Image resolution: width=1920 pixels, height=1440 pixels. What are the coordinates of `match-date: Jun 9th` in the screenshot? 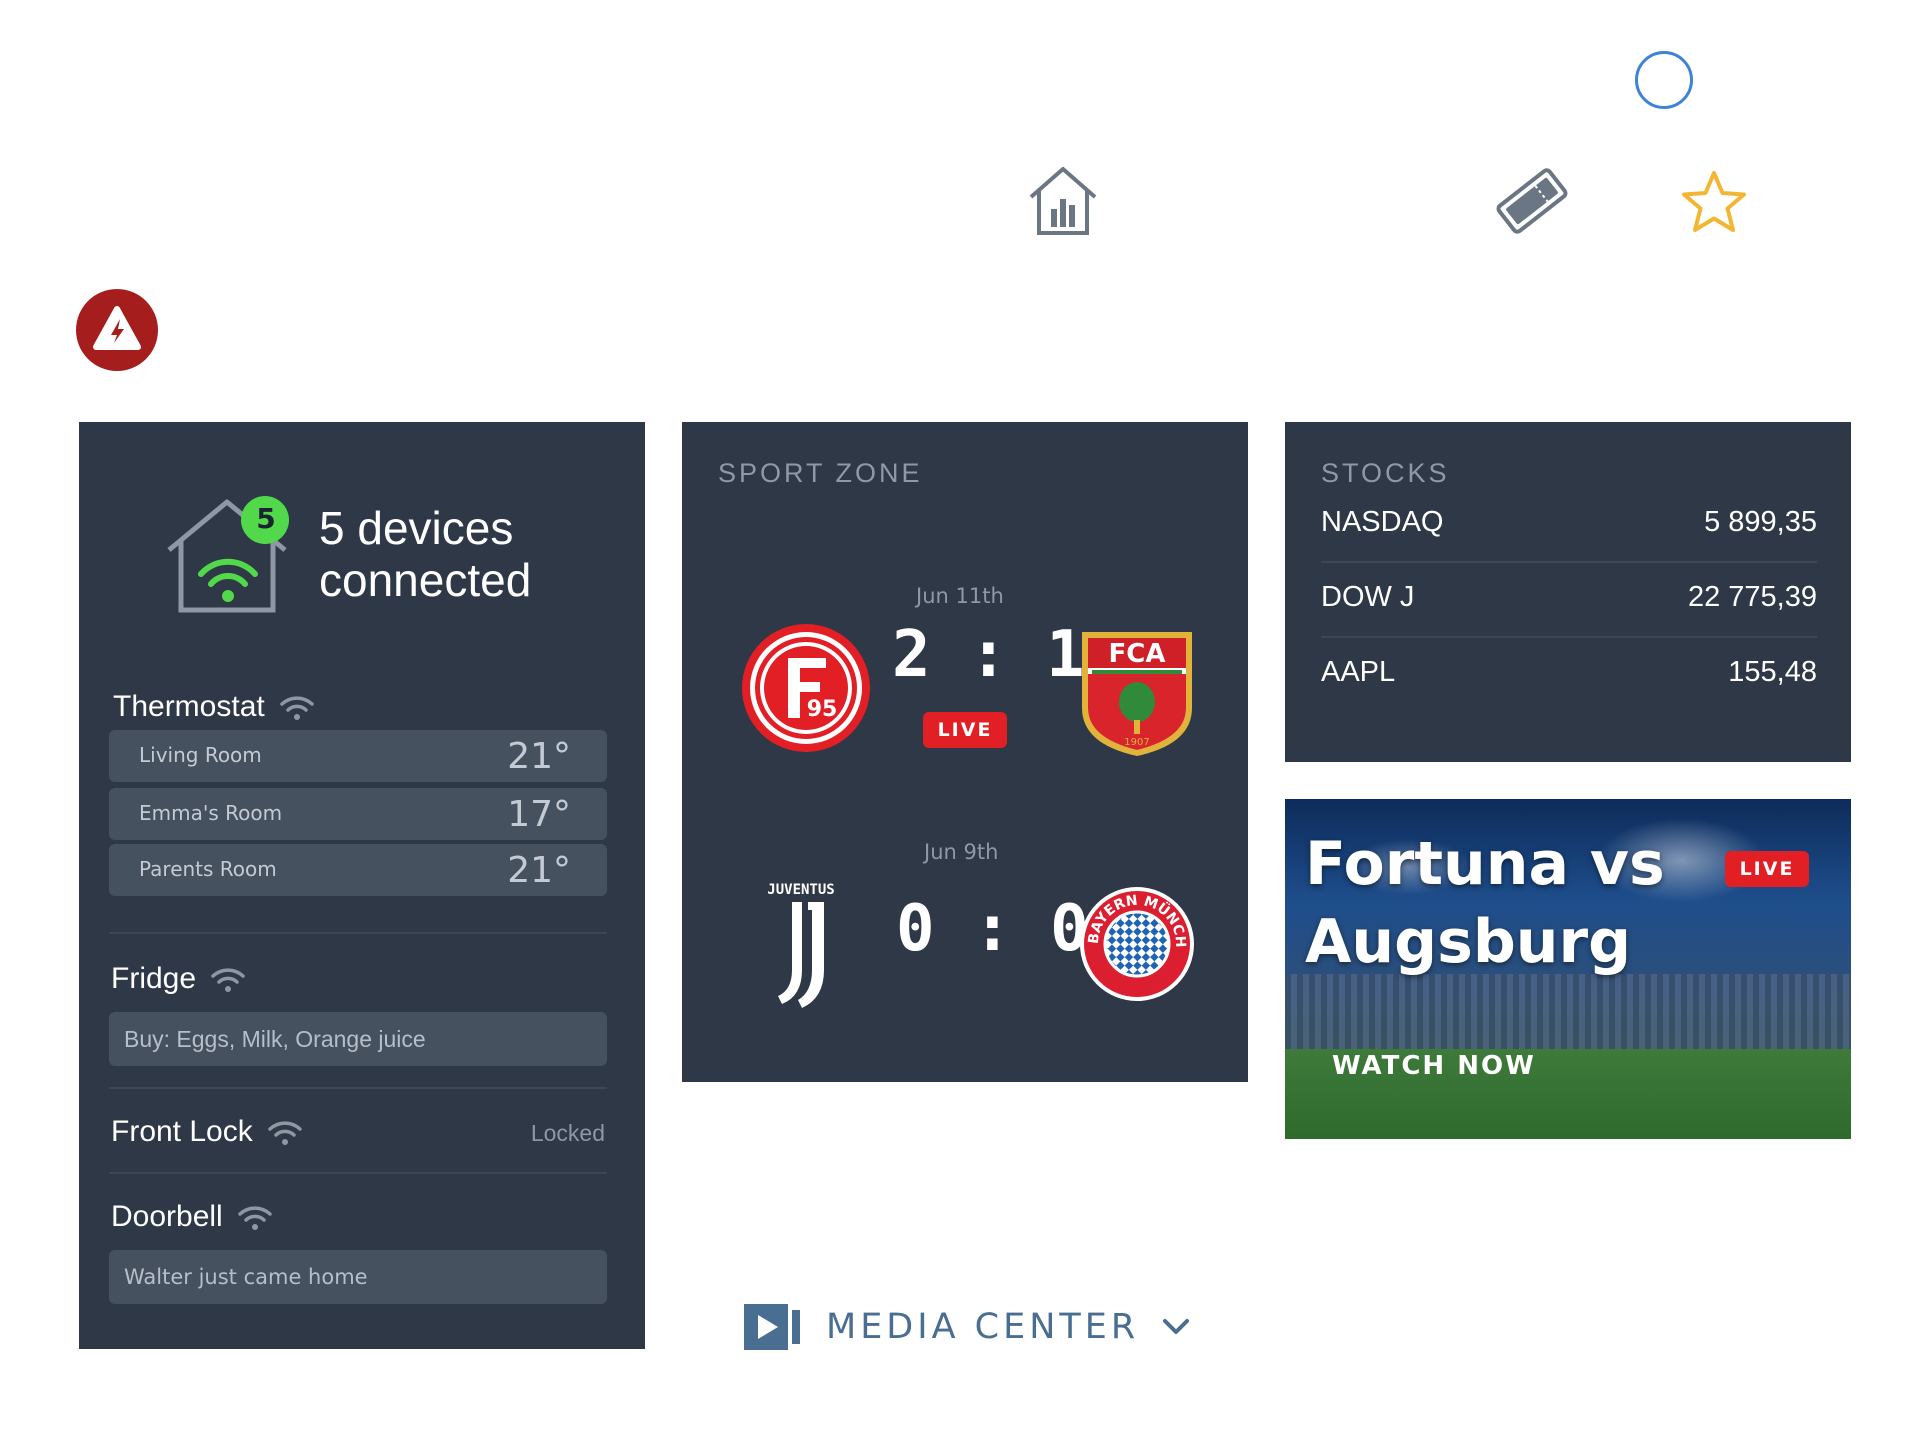 It's located at (961, 852).